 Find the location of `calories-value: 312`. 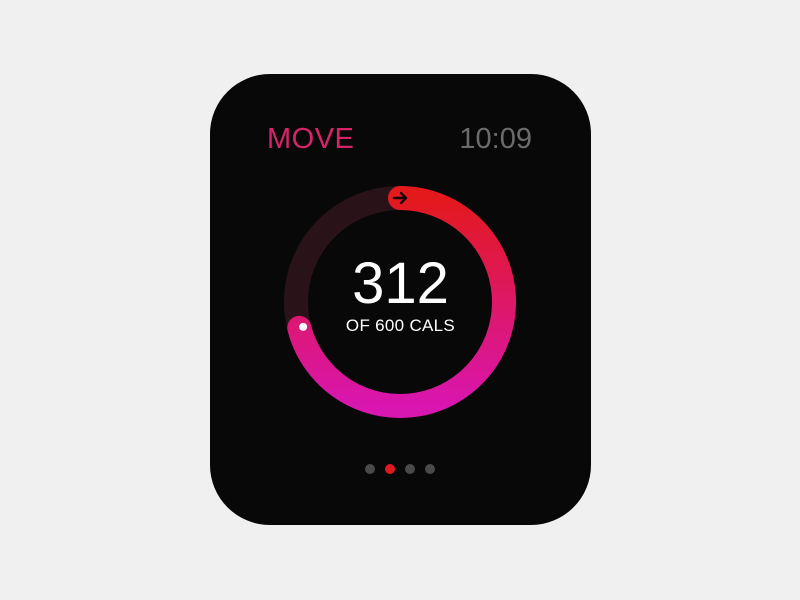

calories-value: 312 is located at coordinates (400, 283).